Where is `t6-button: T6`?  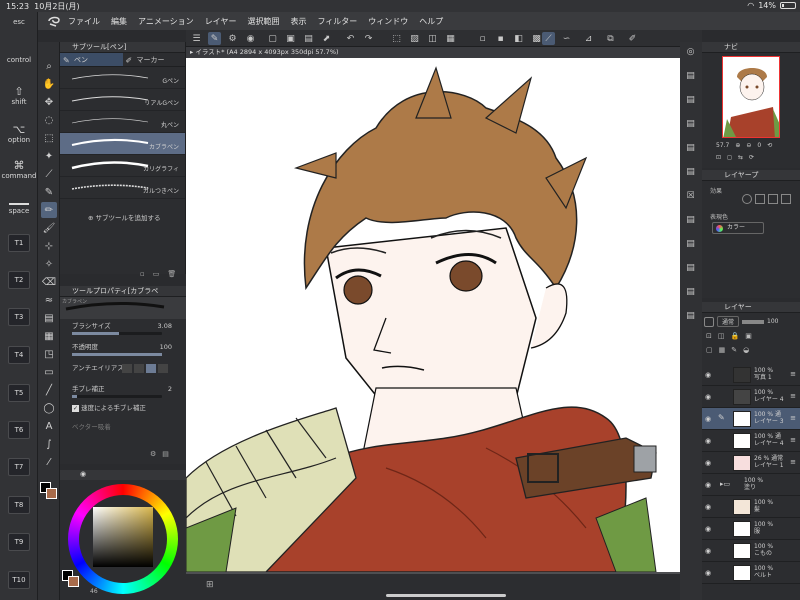 t6-button: T6 is located at coordinates (19, 430).